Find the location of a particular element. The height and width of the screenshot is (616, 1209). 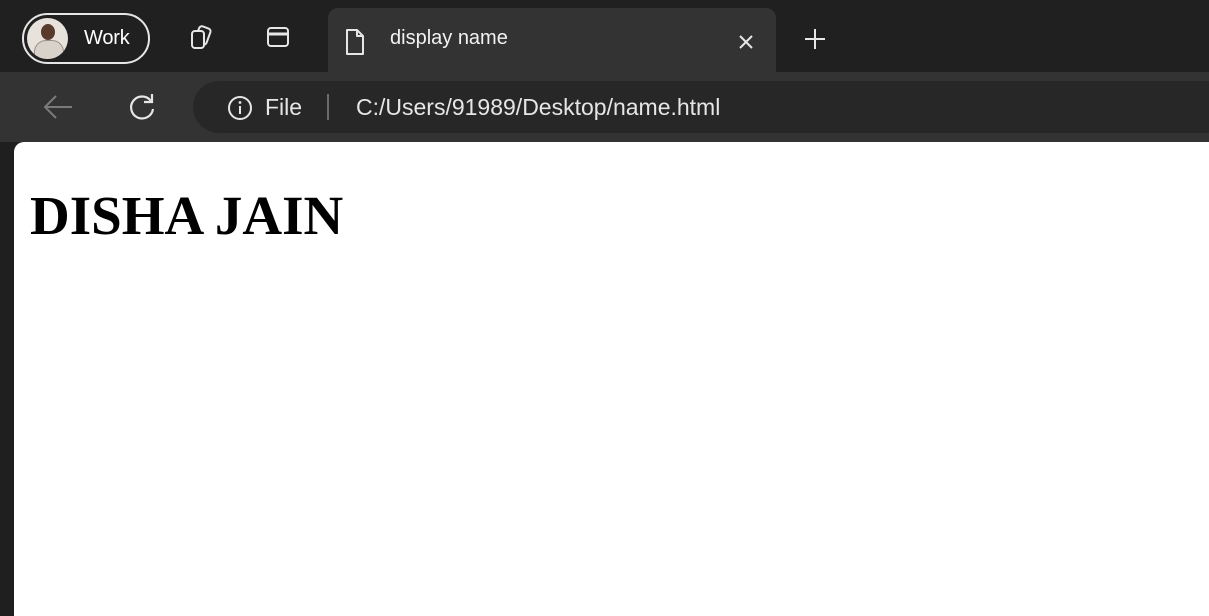

address-url: C:/Users/91989/Desktop/name.html is located at coordinates (538, 107).